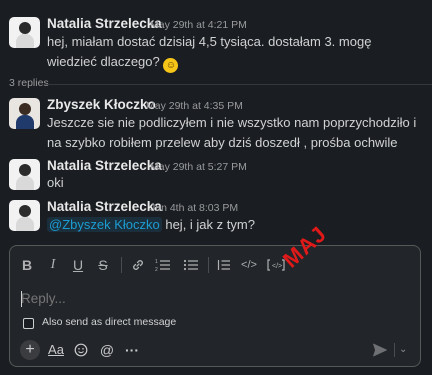  I want to click on divider-line, so click(238, 84).